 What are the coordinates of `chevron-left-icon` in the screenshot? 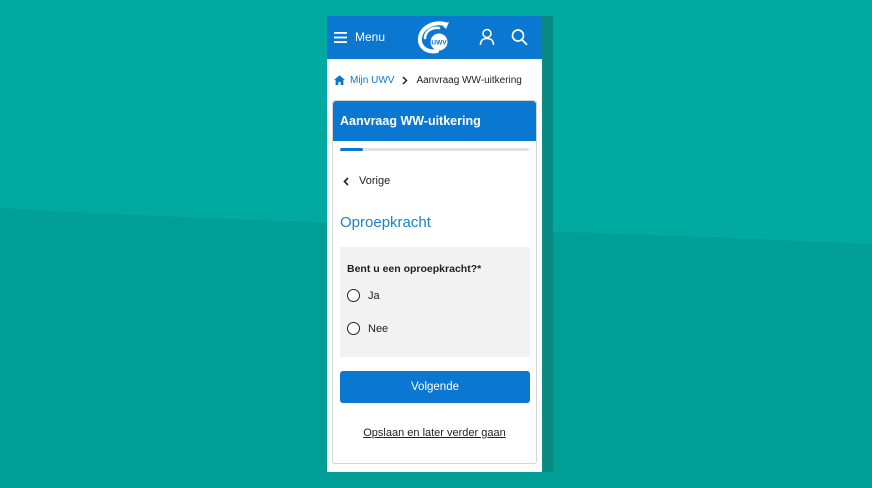 It's located at (346, 181).